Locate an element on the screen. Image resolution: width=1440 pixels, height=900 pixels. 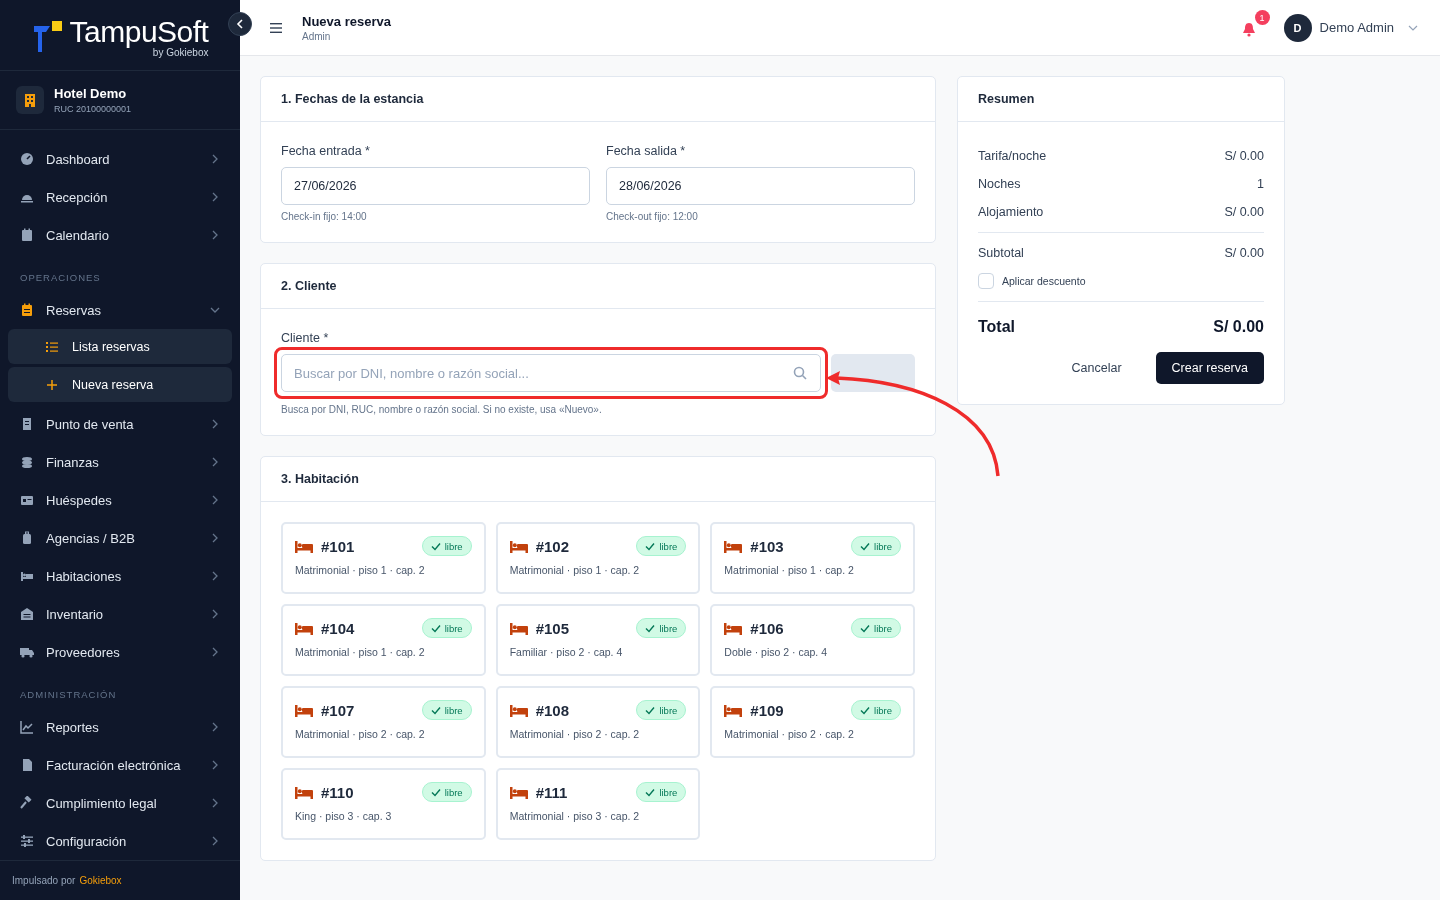
room-details: King · piso 3 · cap. 3 is located at coordinates (344, 816).